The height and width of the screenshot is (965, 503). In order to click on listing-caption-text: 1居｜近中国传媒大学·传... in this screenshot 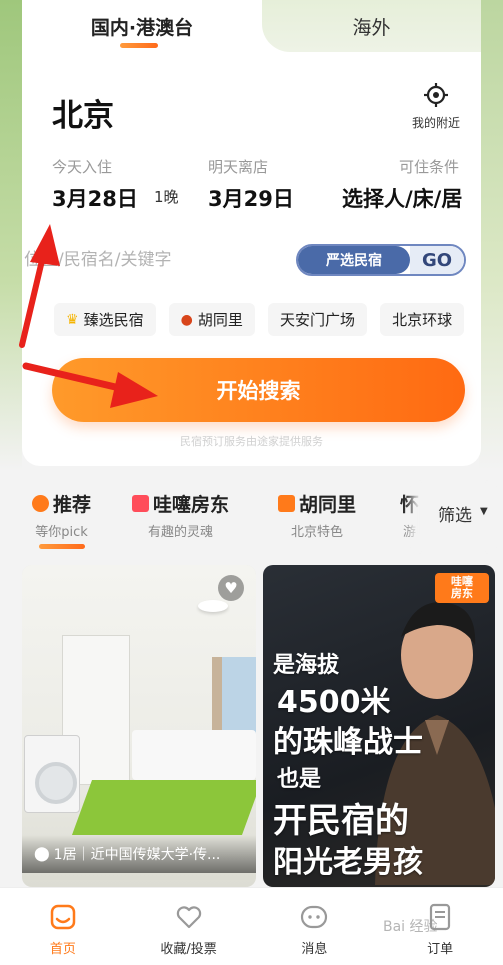, I will do `click(137, 855)`.